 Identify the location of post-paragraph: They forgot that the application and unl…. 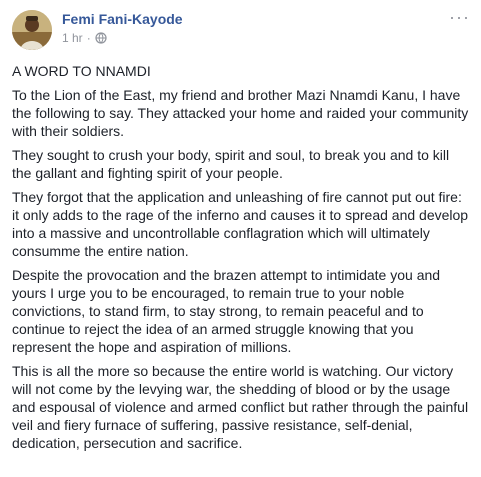
(240, 224).